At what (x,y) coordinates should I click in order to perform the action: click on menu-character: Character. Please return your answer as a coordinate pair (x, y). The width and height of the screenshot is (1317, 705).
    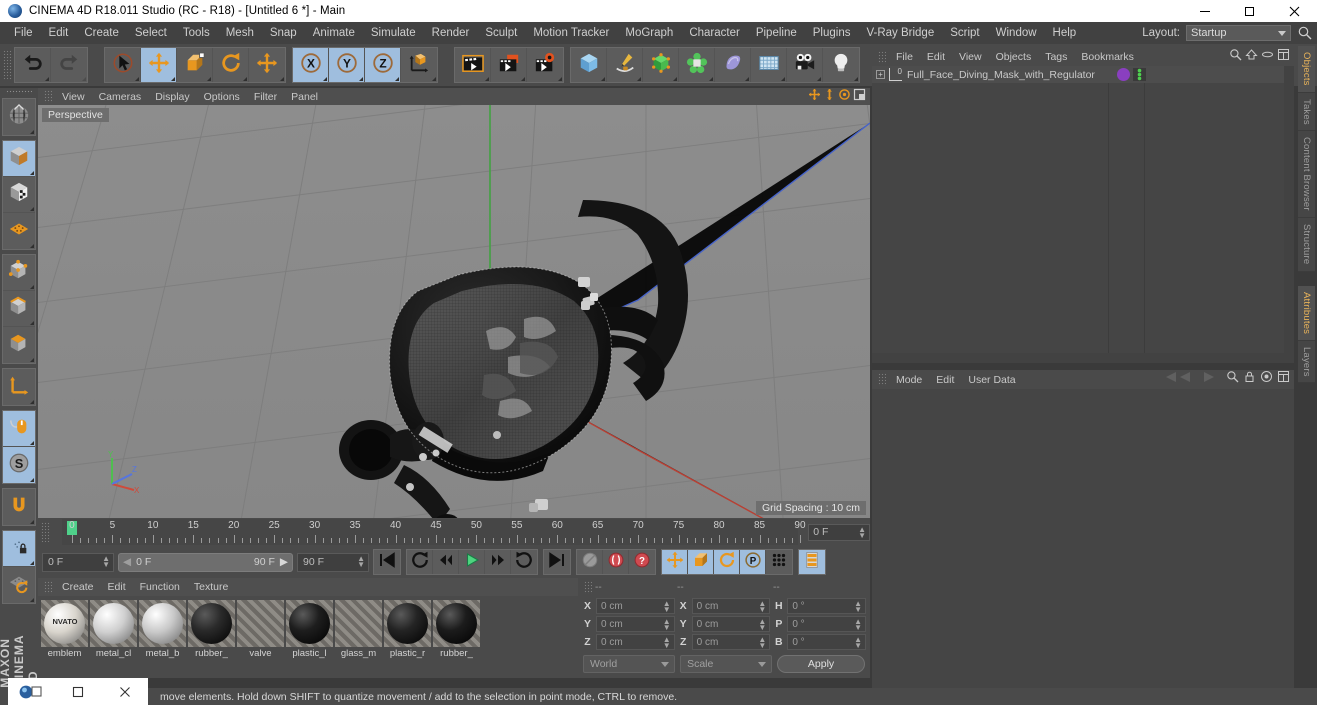
    Looking at the image, I should click on (714, 33).